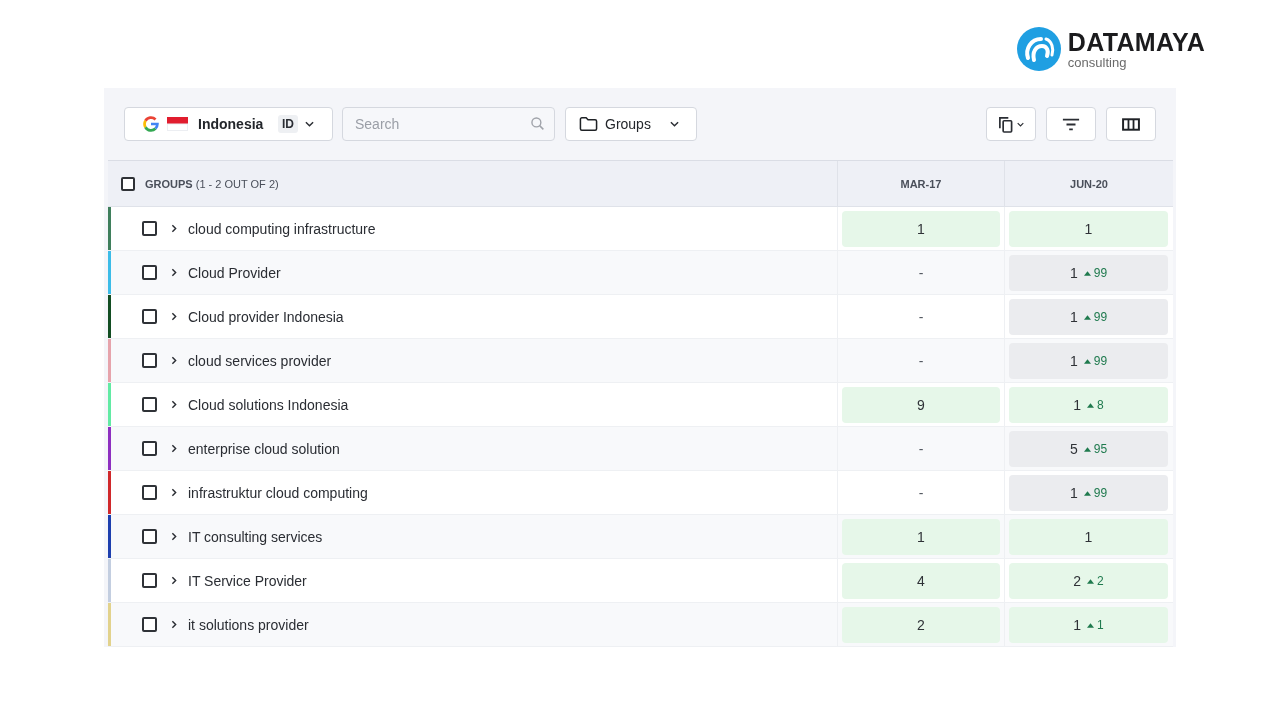  What do you see at coordinates (921, 581) in the screenshot?
I see `cell-value: 4` at bounding box center [921, 581].